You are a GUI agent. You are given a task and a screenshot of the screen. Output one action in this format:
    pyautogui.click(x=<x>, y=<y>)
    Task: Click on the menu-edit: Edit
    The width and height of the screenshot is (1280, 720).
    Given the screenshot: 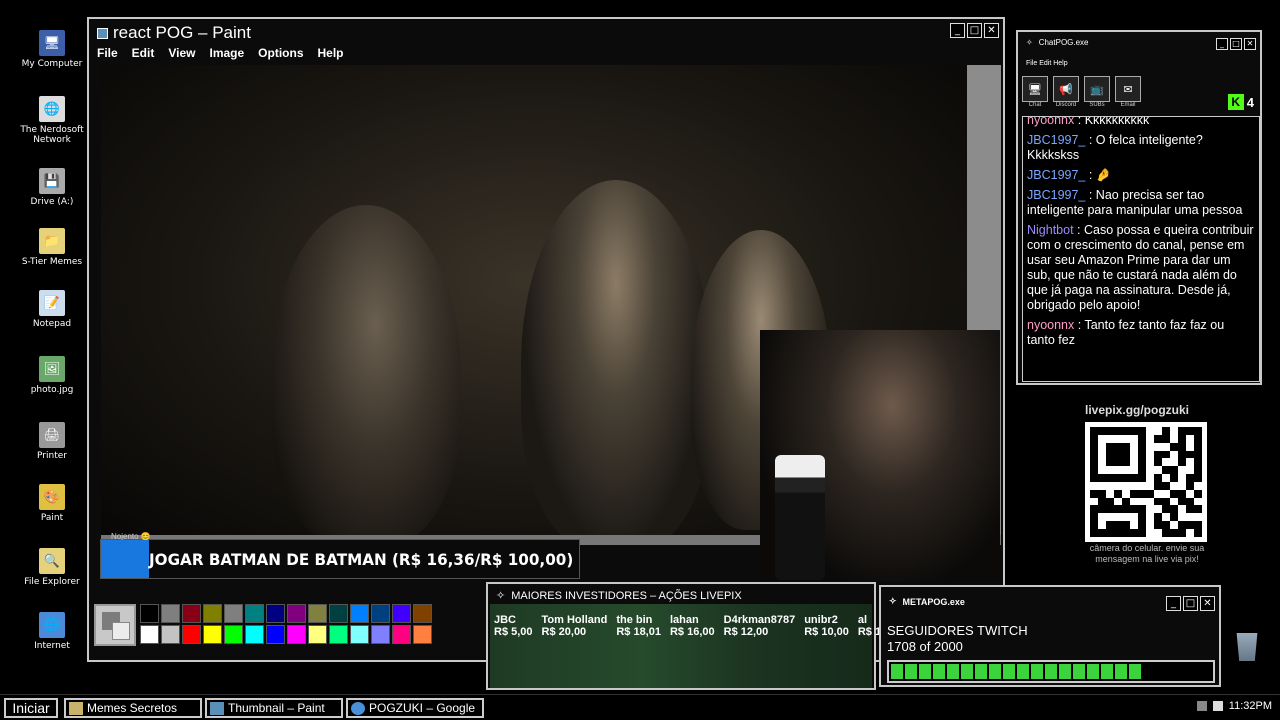 What is the action you would take?
    pyautogui.click(x=143, y=53)
    